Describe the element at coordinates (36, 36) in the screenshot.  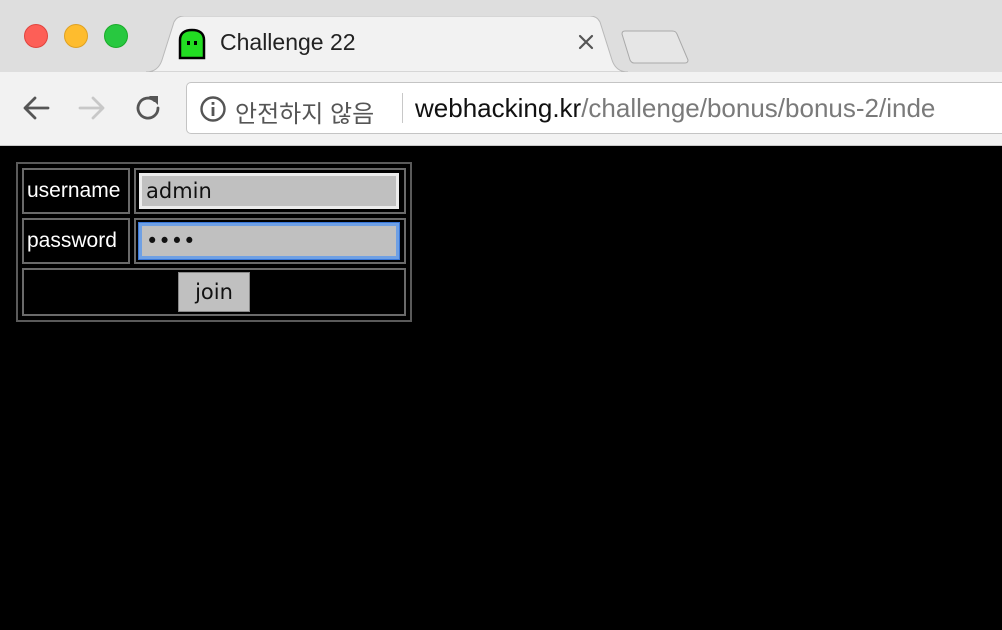
I see `close-window-button` at that location.